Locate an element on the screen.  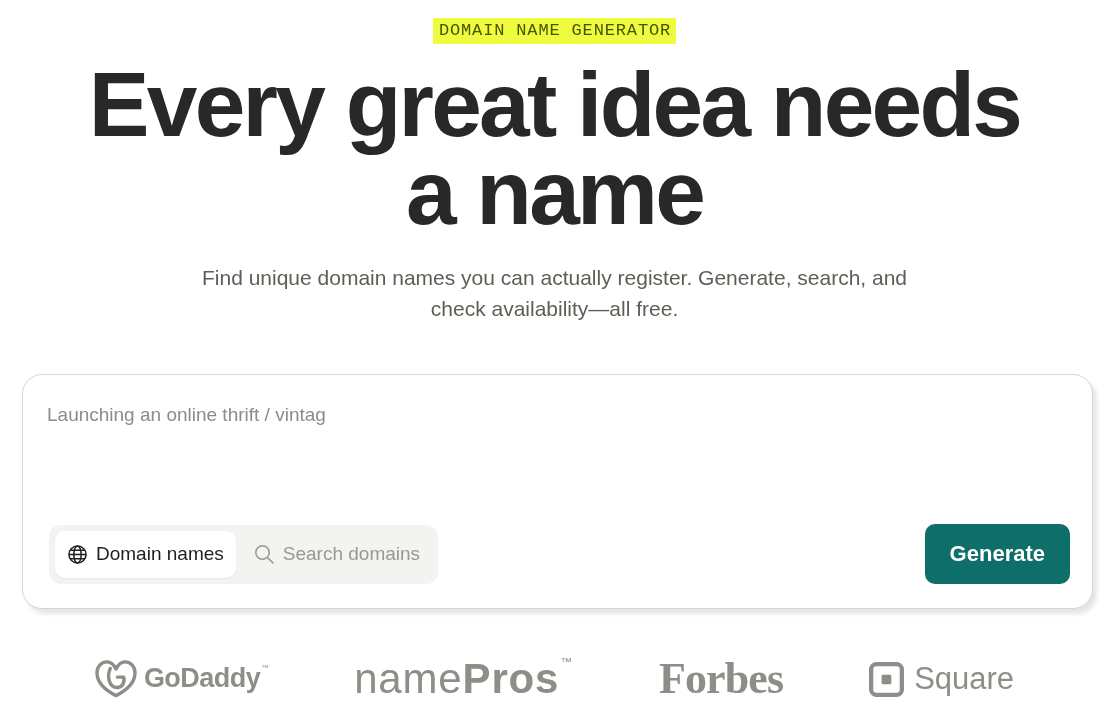
brand-wordmark: Square is located at coordinates (964, 679).